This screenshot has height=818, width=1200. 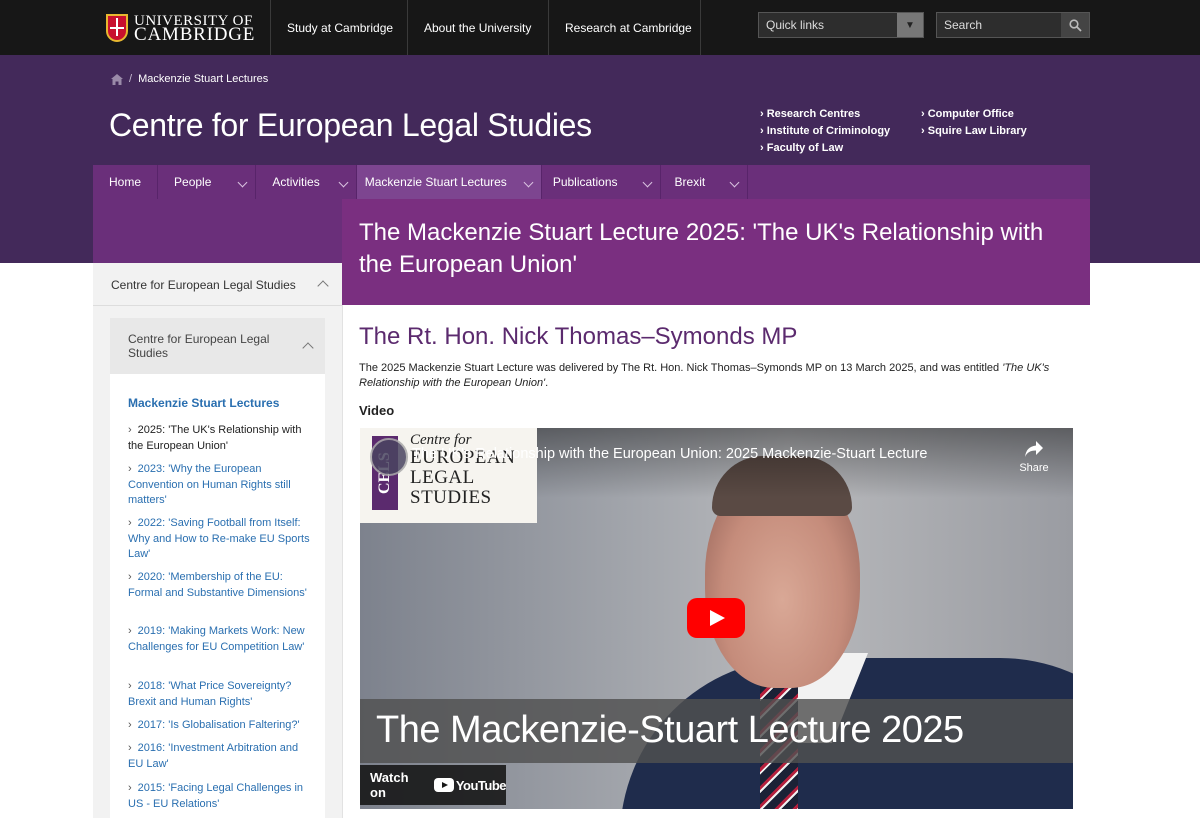 I want to click on breadcrumb: / Mackenzie Stuart Lectures, so click(x=189, y=79).